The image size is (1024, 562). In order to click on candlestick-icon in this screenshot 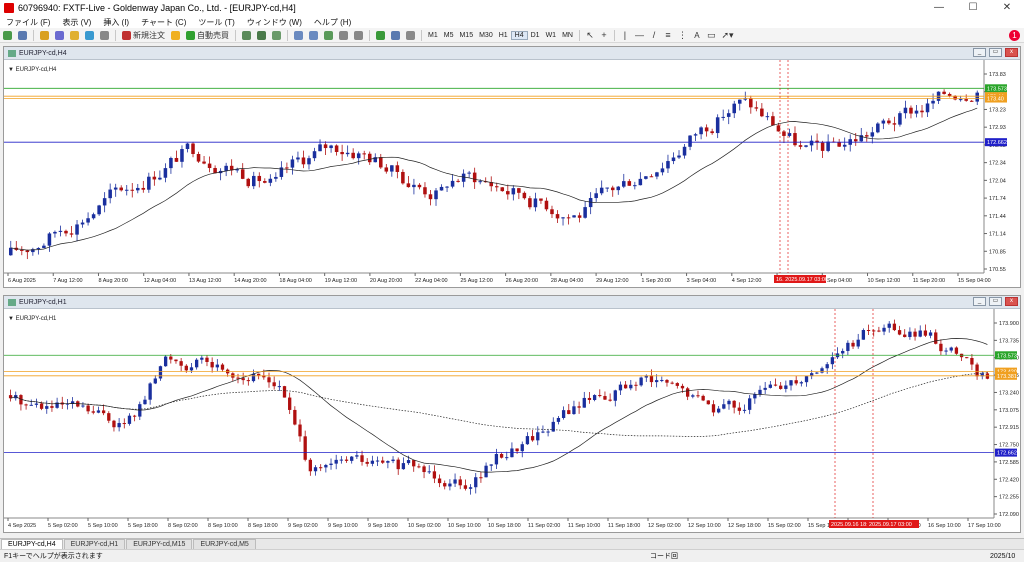, I will do `click(261, 35)`.